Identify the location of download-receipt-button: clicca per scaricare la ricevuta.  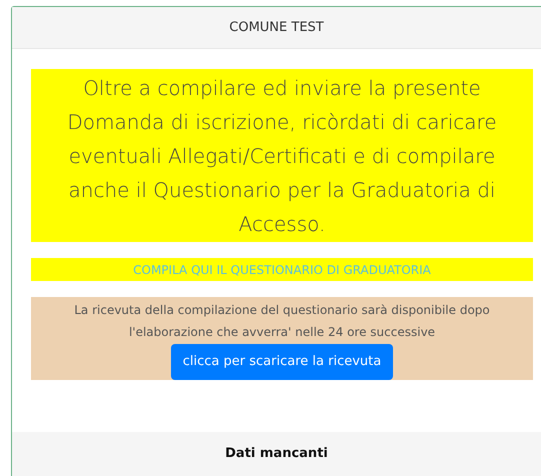
(282, 362).